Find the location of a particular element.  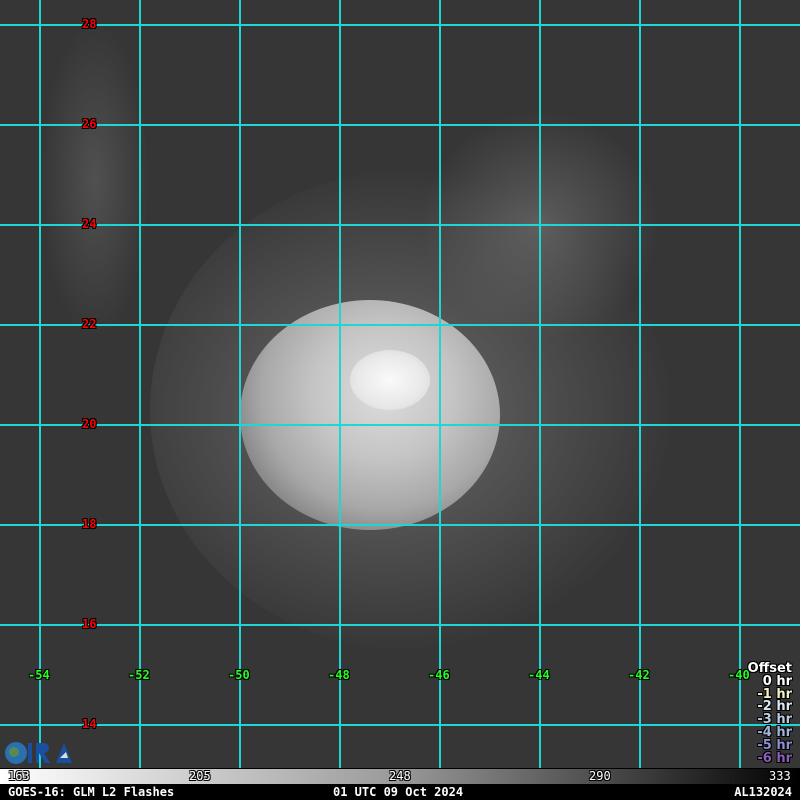

western-cloud-streak is located at coordinates (95, 180).